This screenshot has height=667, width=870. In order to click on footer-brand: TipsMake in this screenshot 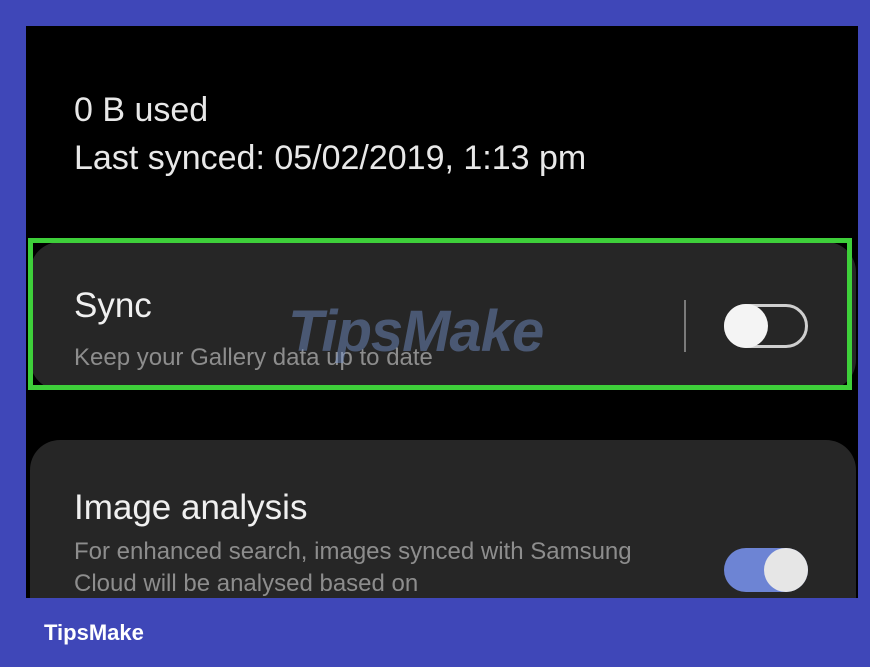, I will do `click(94, 632)`.